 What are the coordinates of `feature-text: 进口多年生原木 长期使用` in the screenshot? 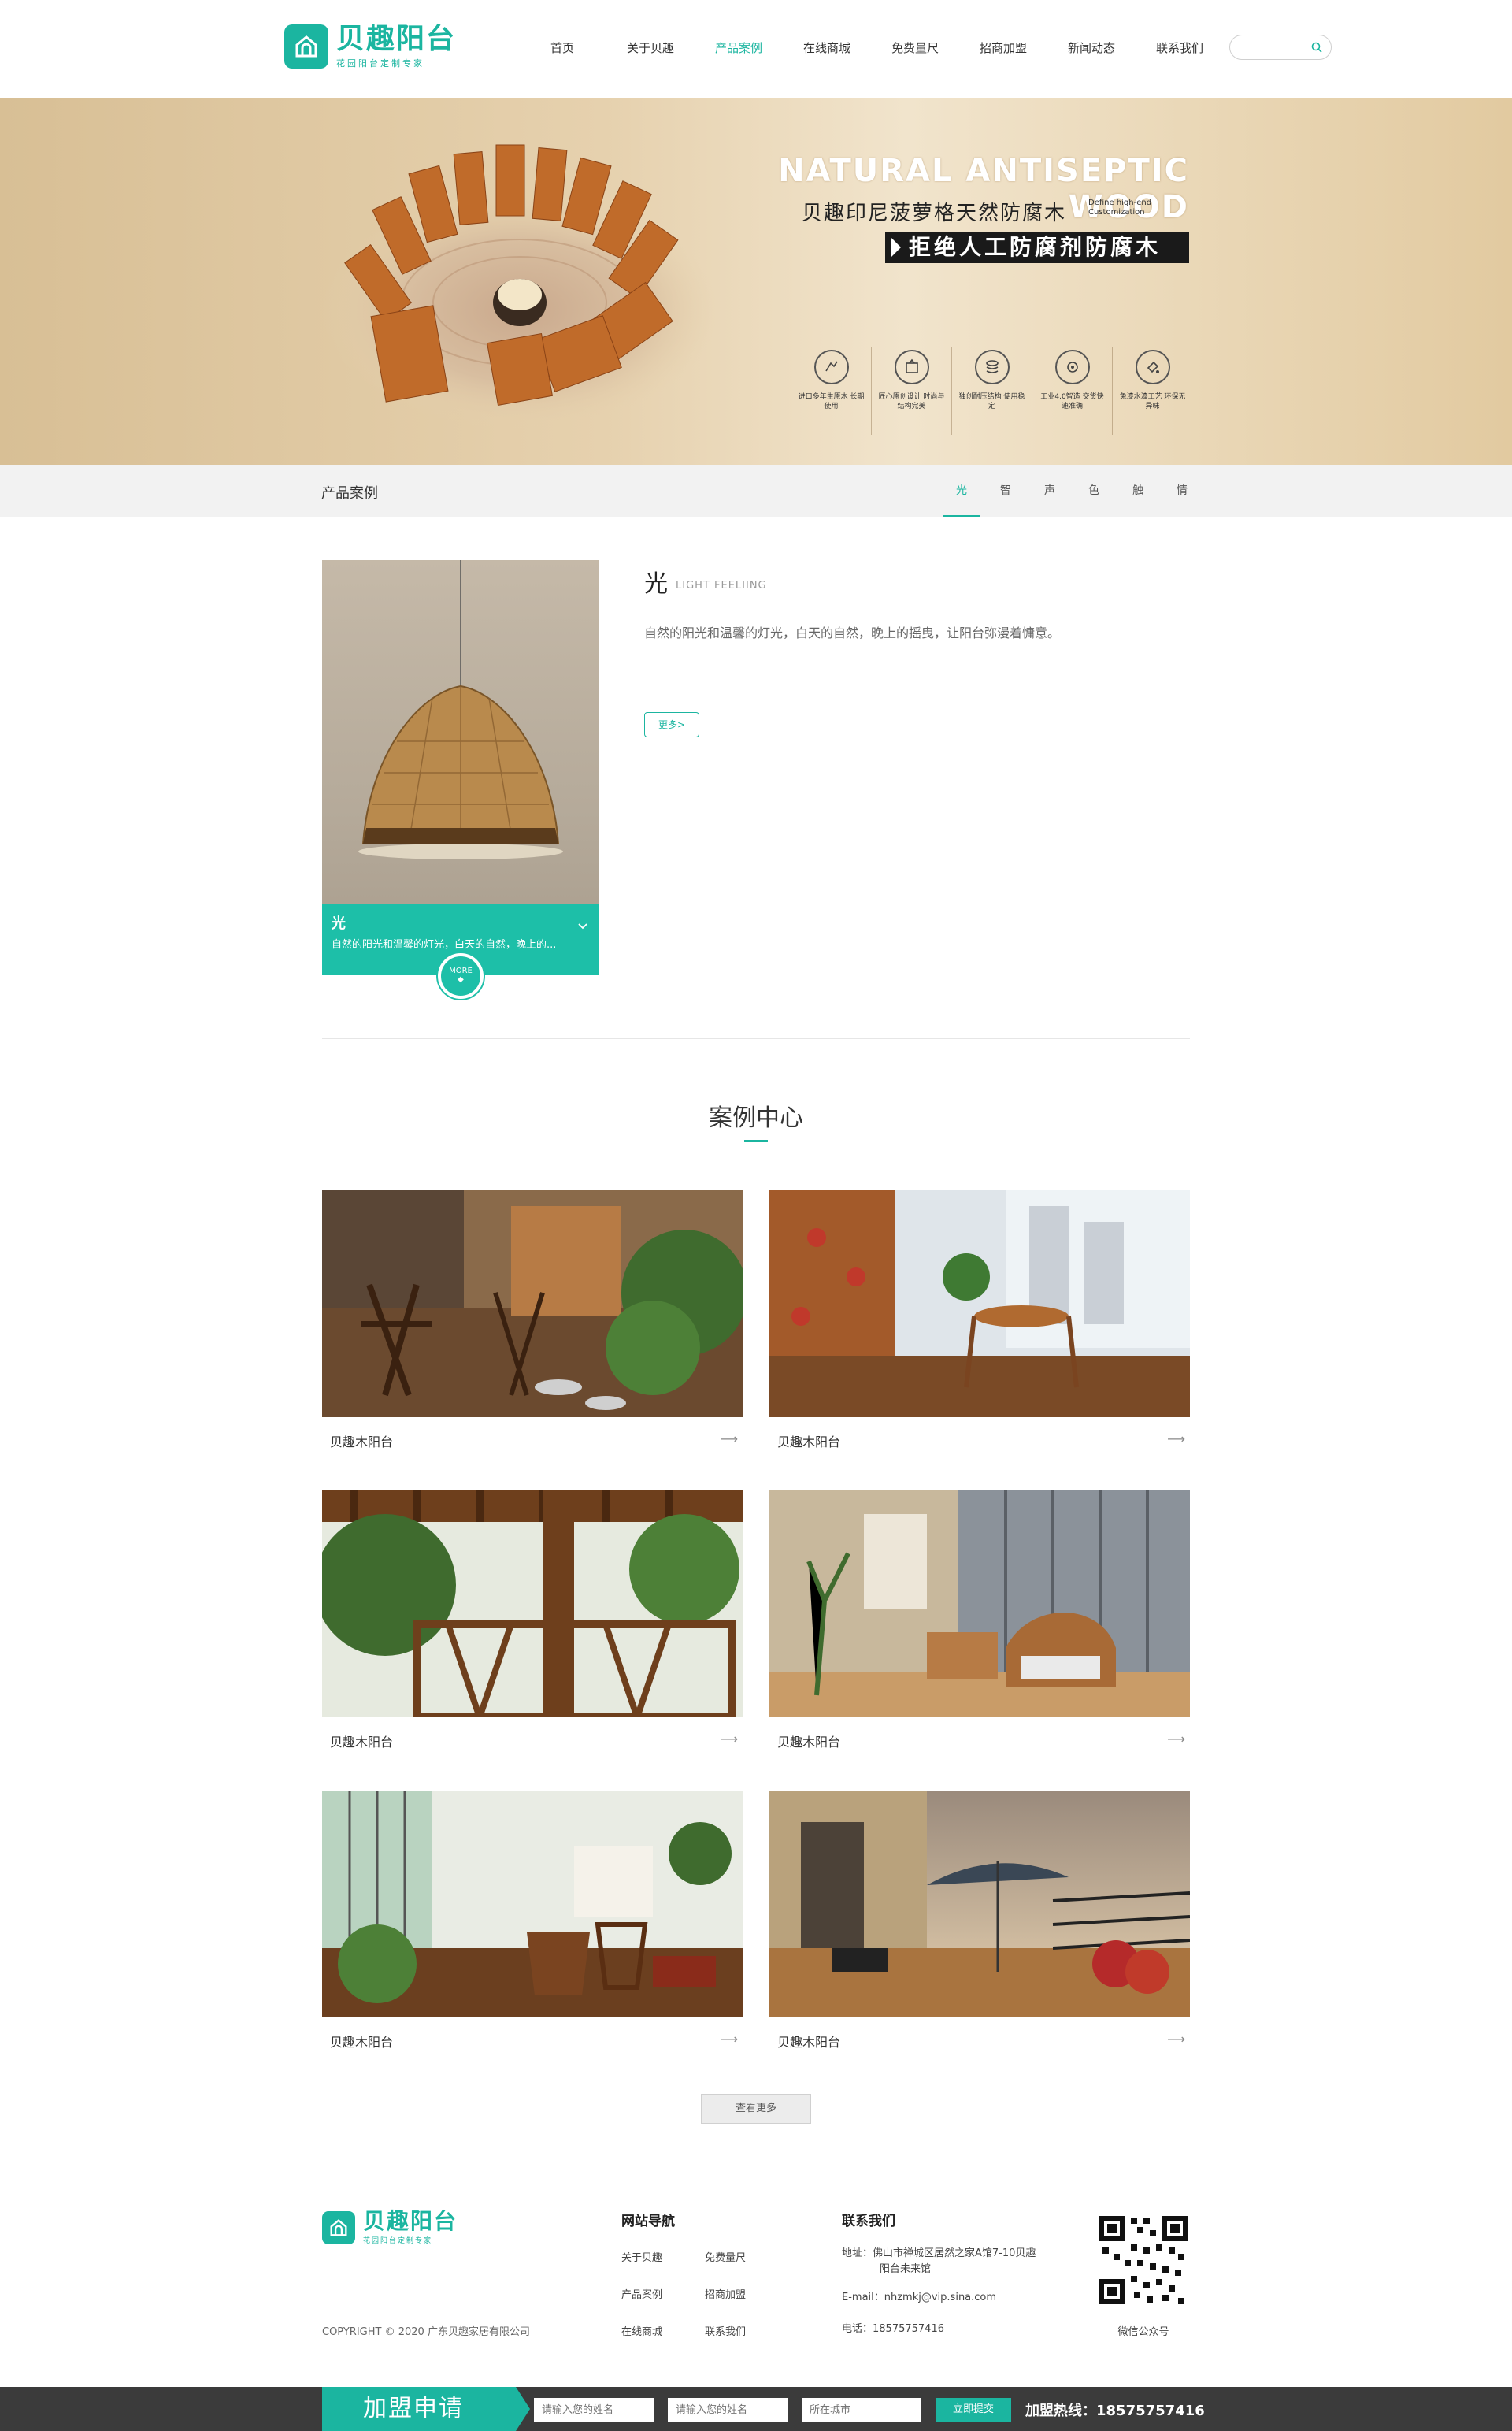 It's located at (831, 402).